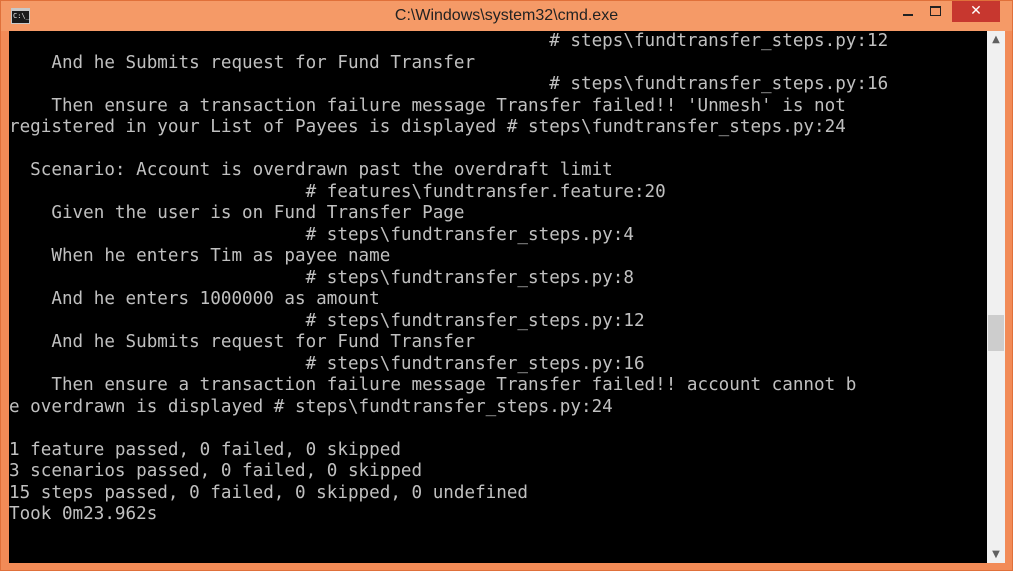  Describe the element at coordinates (976, 11) in the screenshot. I see `close-button: ✕` at that location.